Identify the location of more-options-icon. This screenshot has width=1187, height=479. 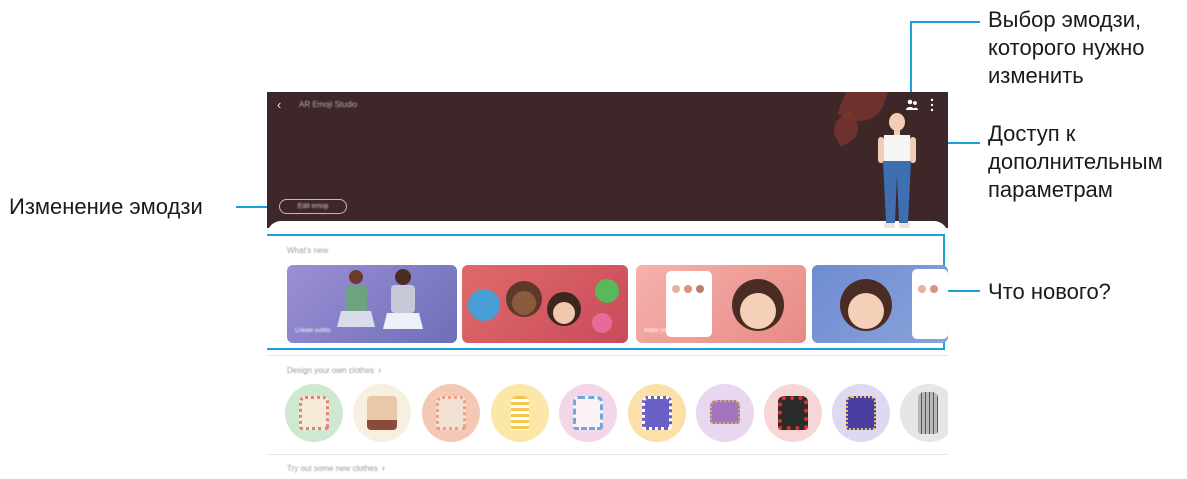
(932, 105).